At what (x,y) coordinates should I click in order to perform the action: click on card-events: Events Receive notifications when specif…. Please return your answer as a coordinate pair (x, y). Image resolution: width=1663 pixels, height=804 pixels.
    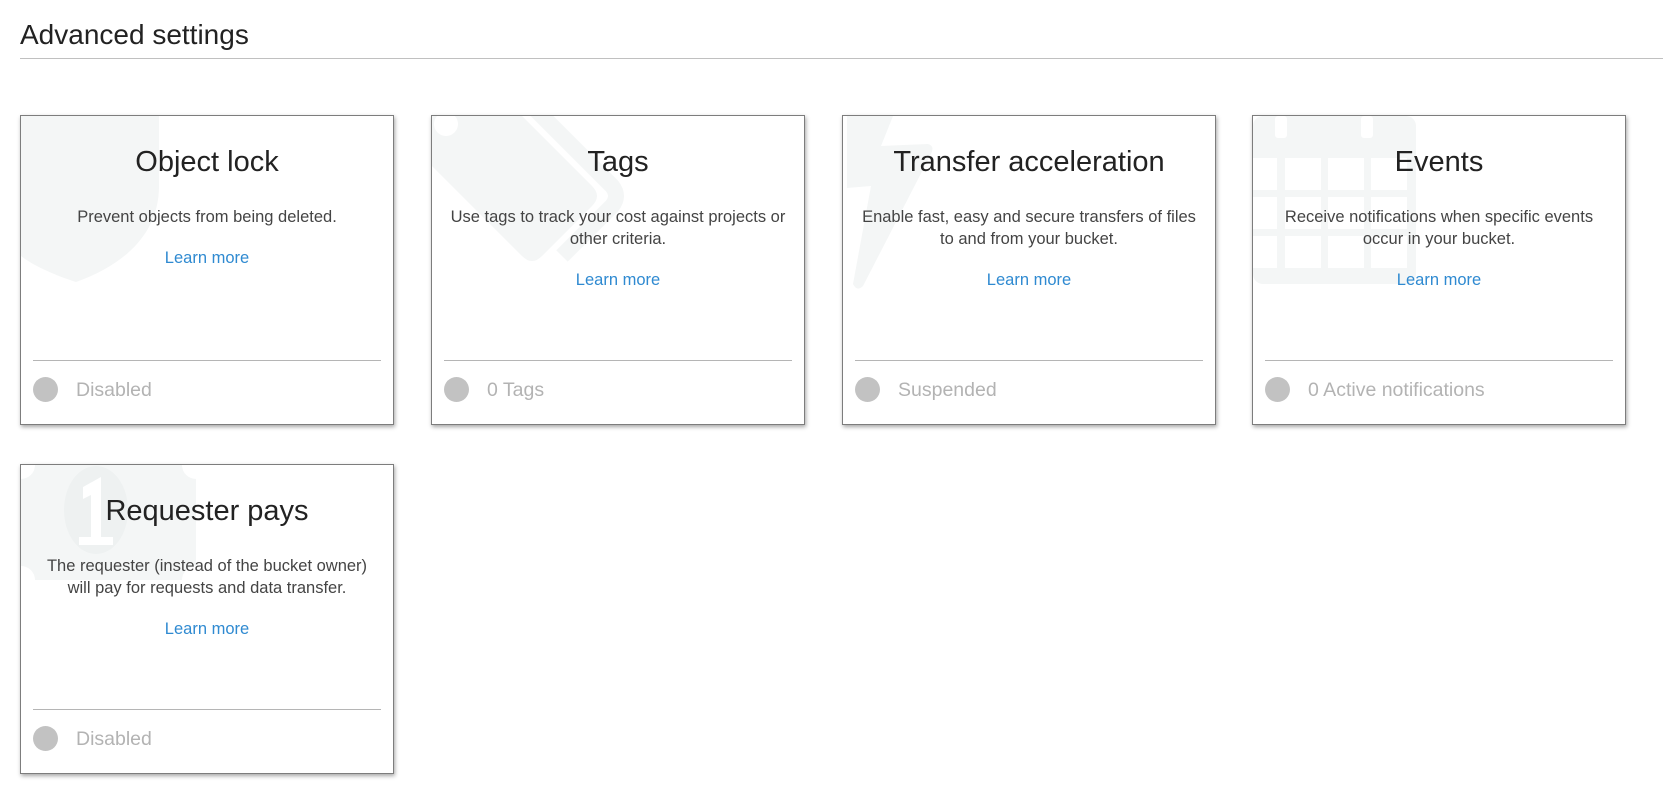
    Looking at the image, I should click on (1439, 270).